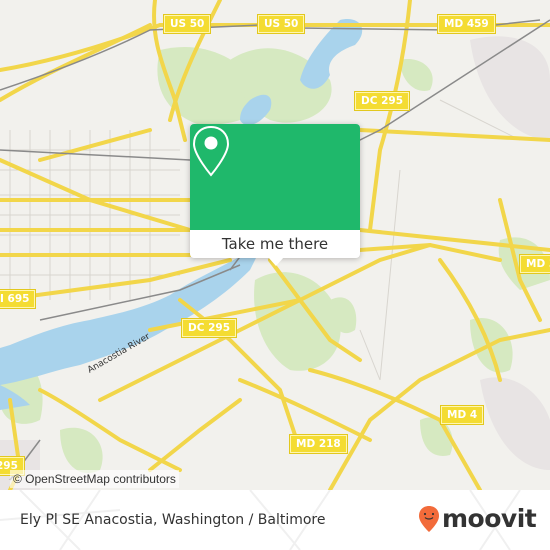 The width and height of the screenshot is (550, 550). Describe the element at coordinates (489, 518) in the screenshot. I see `moovit-wordmark: moovit` at that location.